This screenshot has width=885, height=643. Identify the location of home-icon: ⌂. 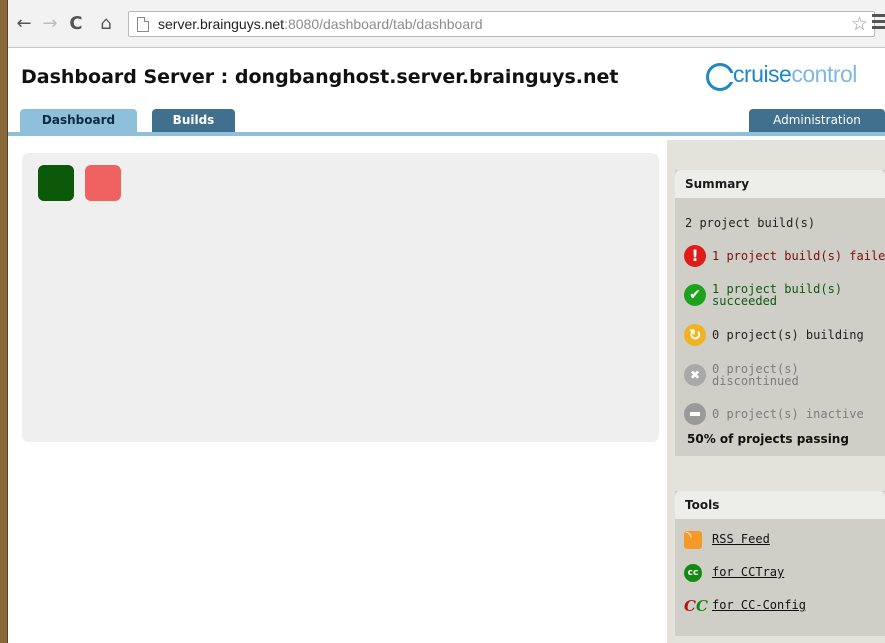
(106, 24).